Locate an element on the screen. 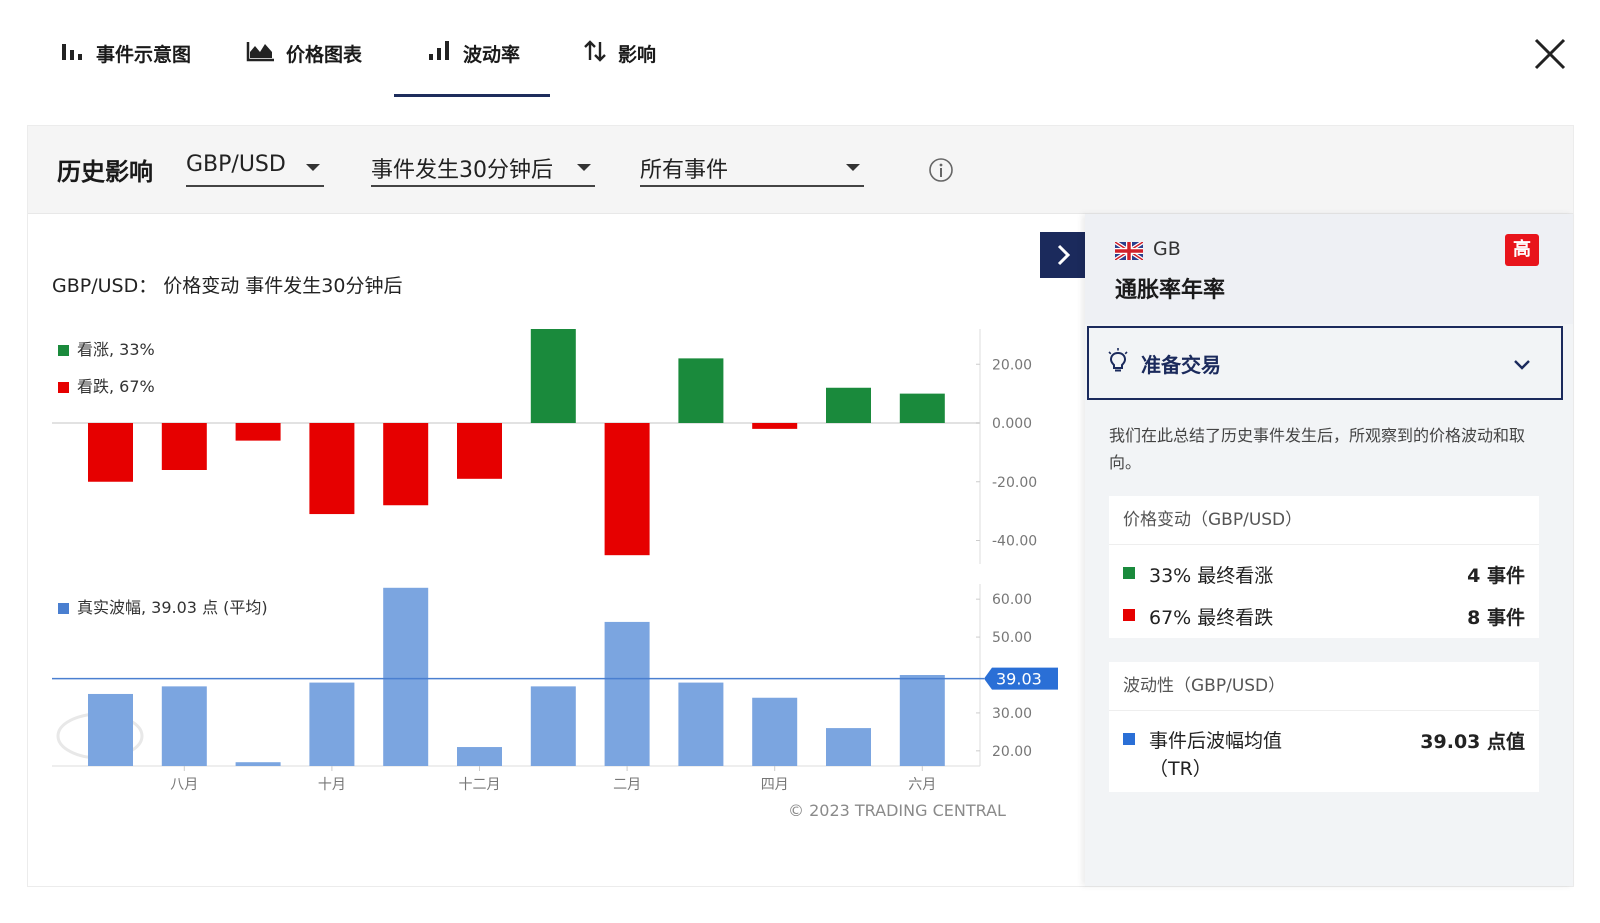 The height and width of the screenshot is (923, 1600). bearish-row: 67% 最终看跌 8 事件 is located at coordinates (1324, 616).